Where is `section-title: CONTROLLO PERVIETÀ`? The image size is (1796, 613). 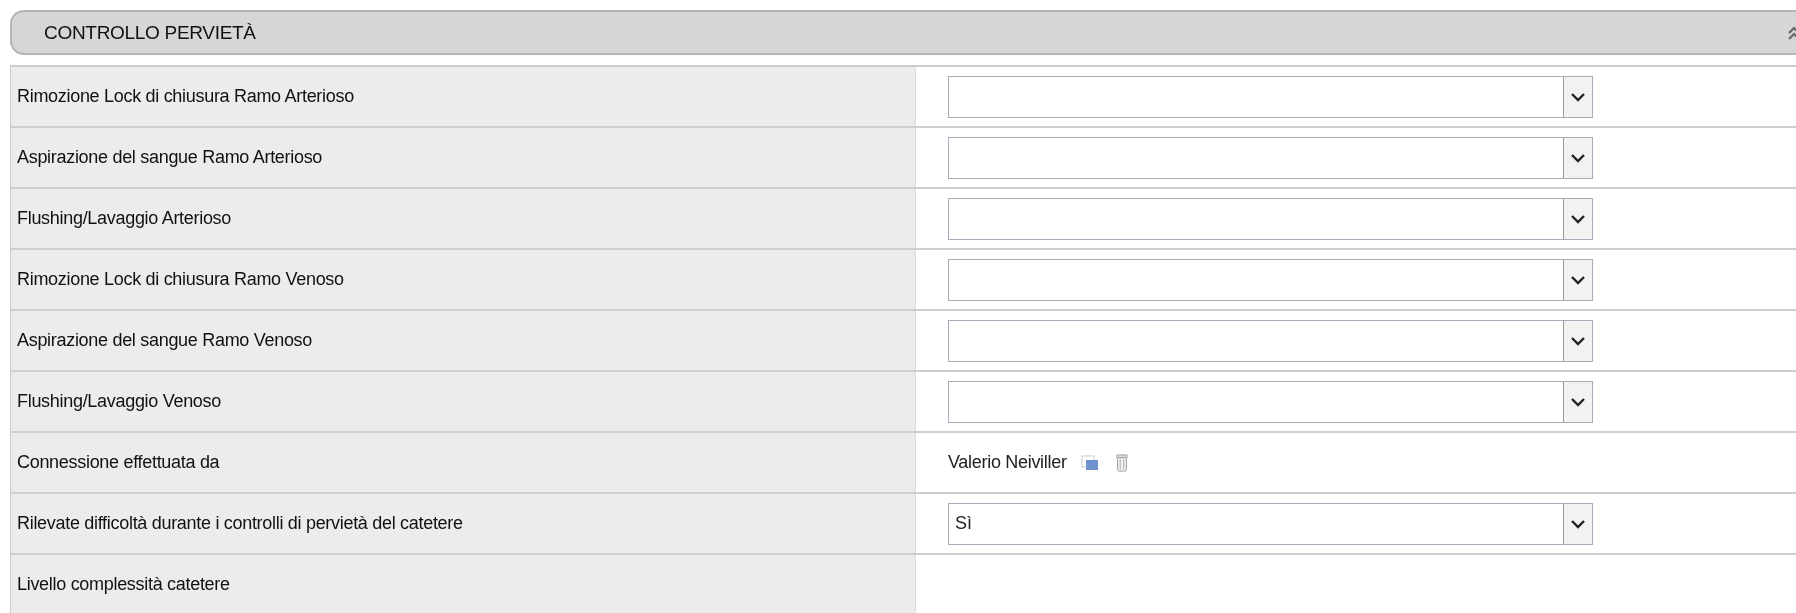
section-title: CONTROLLO PERVIETÀ is located at coordinates (150, 32).